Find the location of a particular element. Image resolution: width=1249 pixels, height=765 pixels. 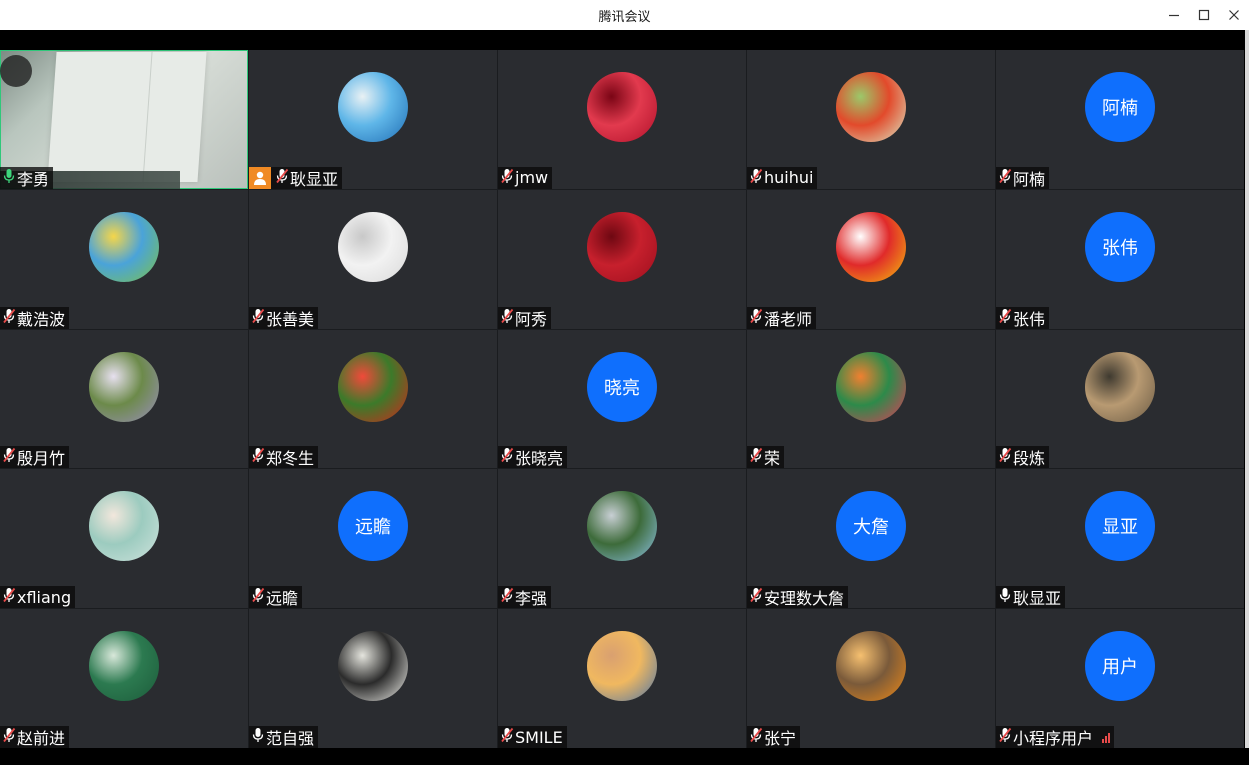

participant-name: 段炼 is located at coordinates (1029, 459).